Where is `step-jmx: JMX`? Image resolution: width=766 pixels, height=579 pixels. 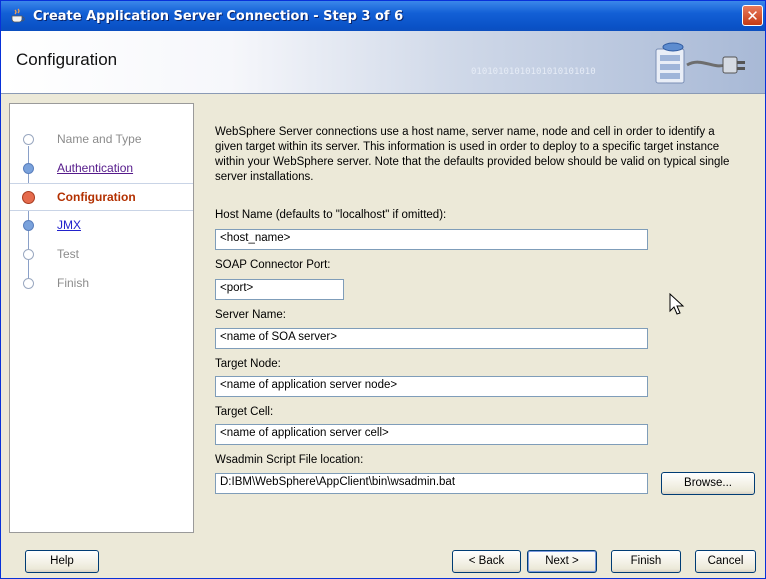
step-jmx: JMX is located at coordinates (101, 225).